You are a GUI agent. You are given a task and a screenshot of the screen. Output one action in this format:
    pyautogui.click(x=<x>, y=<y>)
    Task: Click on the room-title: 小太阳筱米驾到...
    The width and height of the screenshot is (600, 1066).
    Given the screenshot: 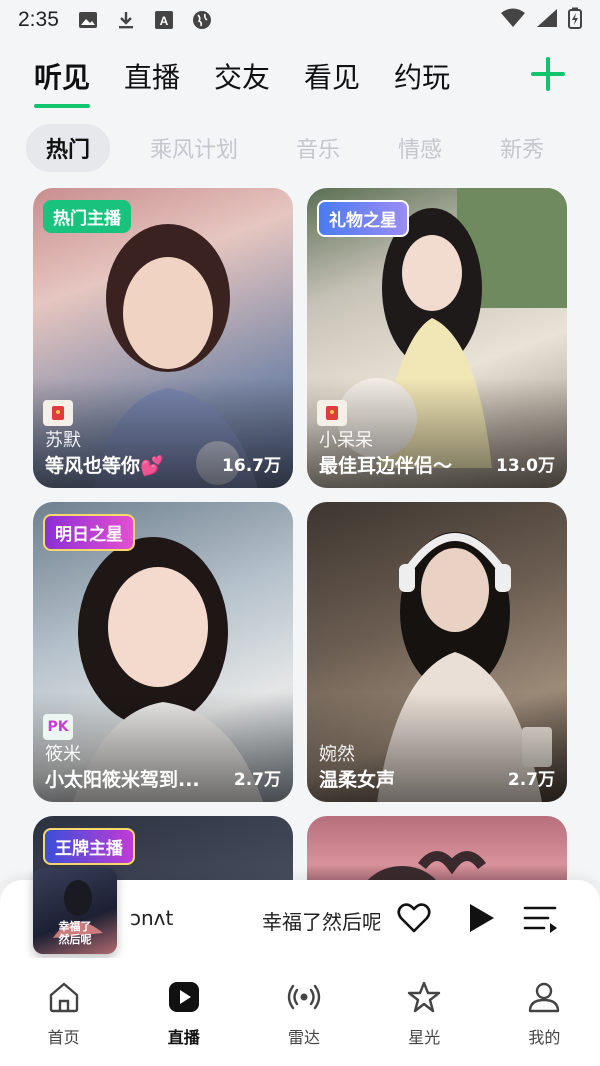 What is the action you would take?
    pyautogui.click(x=122, y=780)
    